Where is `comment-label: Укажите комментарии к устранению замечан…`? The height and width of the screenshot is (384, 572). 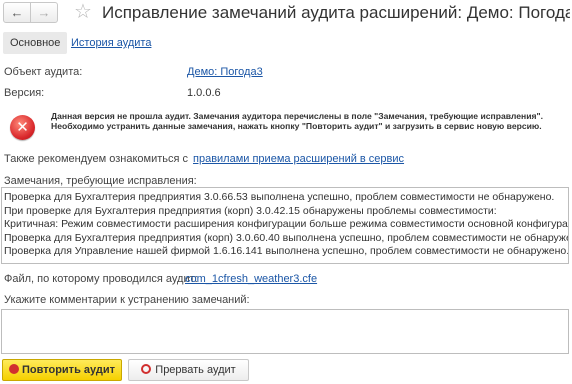 comment-label: Укажите комментарии к устранению замечан… is located at coordinates (127, 300).